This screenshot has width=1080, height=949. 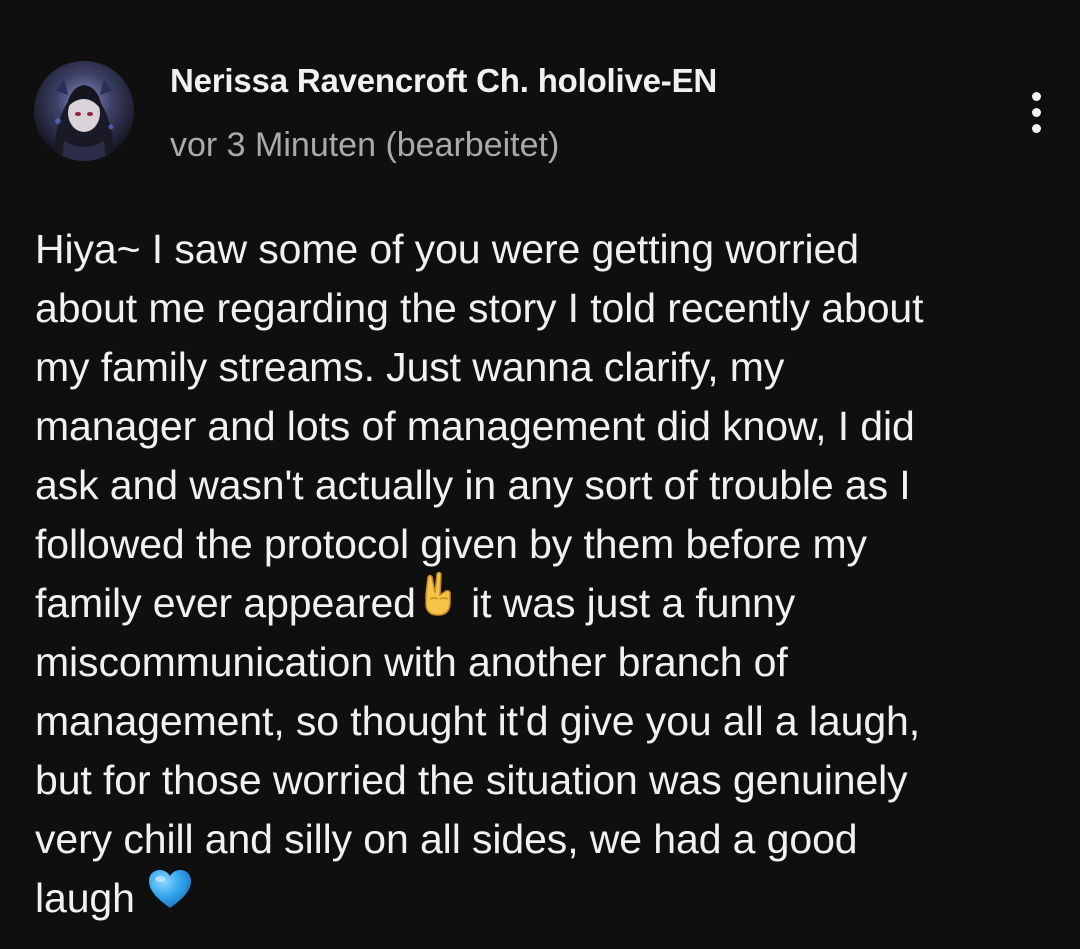 I want to click on comment-line-segment: family ever appeared, so click(x=225, y=603).